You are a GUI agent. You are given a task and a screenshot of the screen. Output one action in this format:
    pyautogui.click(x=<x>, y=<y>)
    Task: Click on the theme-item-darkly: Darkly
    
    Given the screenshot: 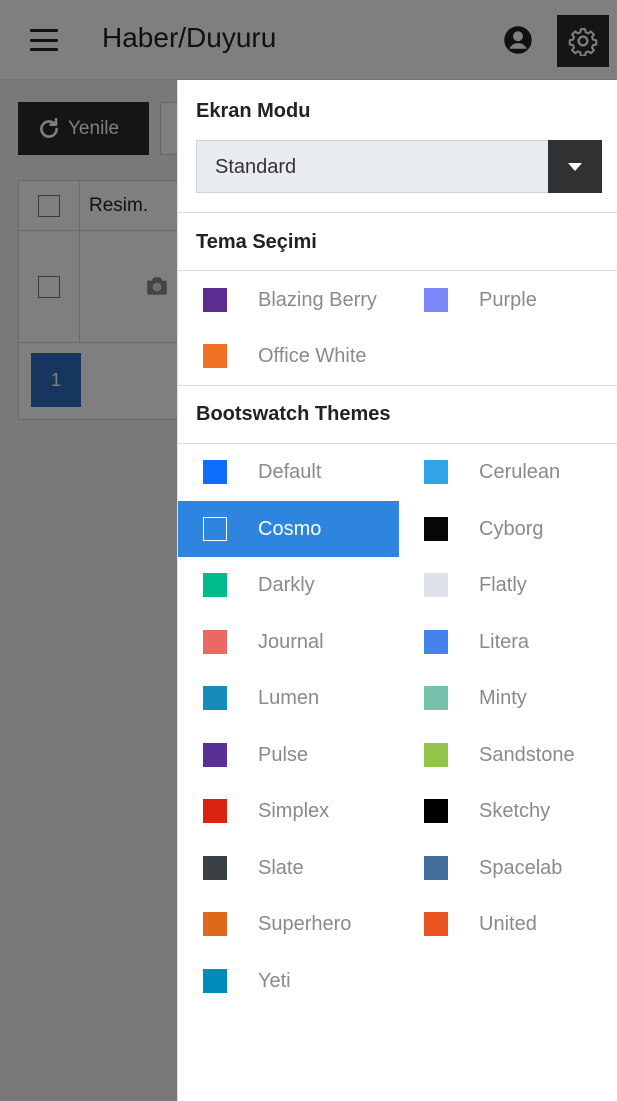 What is the action you would take?
    pyautogui.click(x=288, y=585)
    